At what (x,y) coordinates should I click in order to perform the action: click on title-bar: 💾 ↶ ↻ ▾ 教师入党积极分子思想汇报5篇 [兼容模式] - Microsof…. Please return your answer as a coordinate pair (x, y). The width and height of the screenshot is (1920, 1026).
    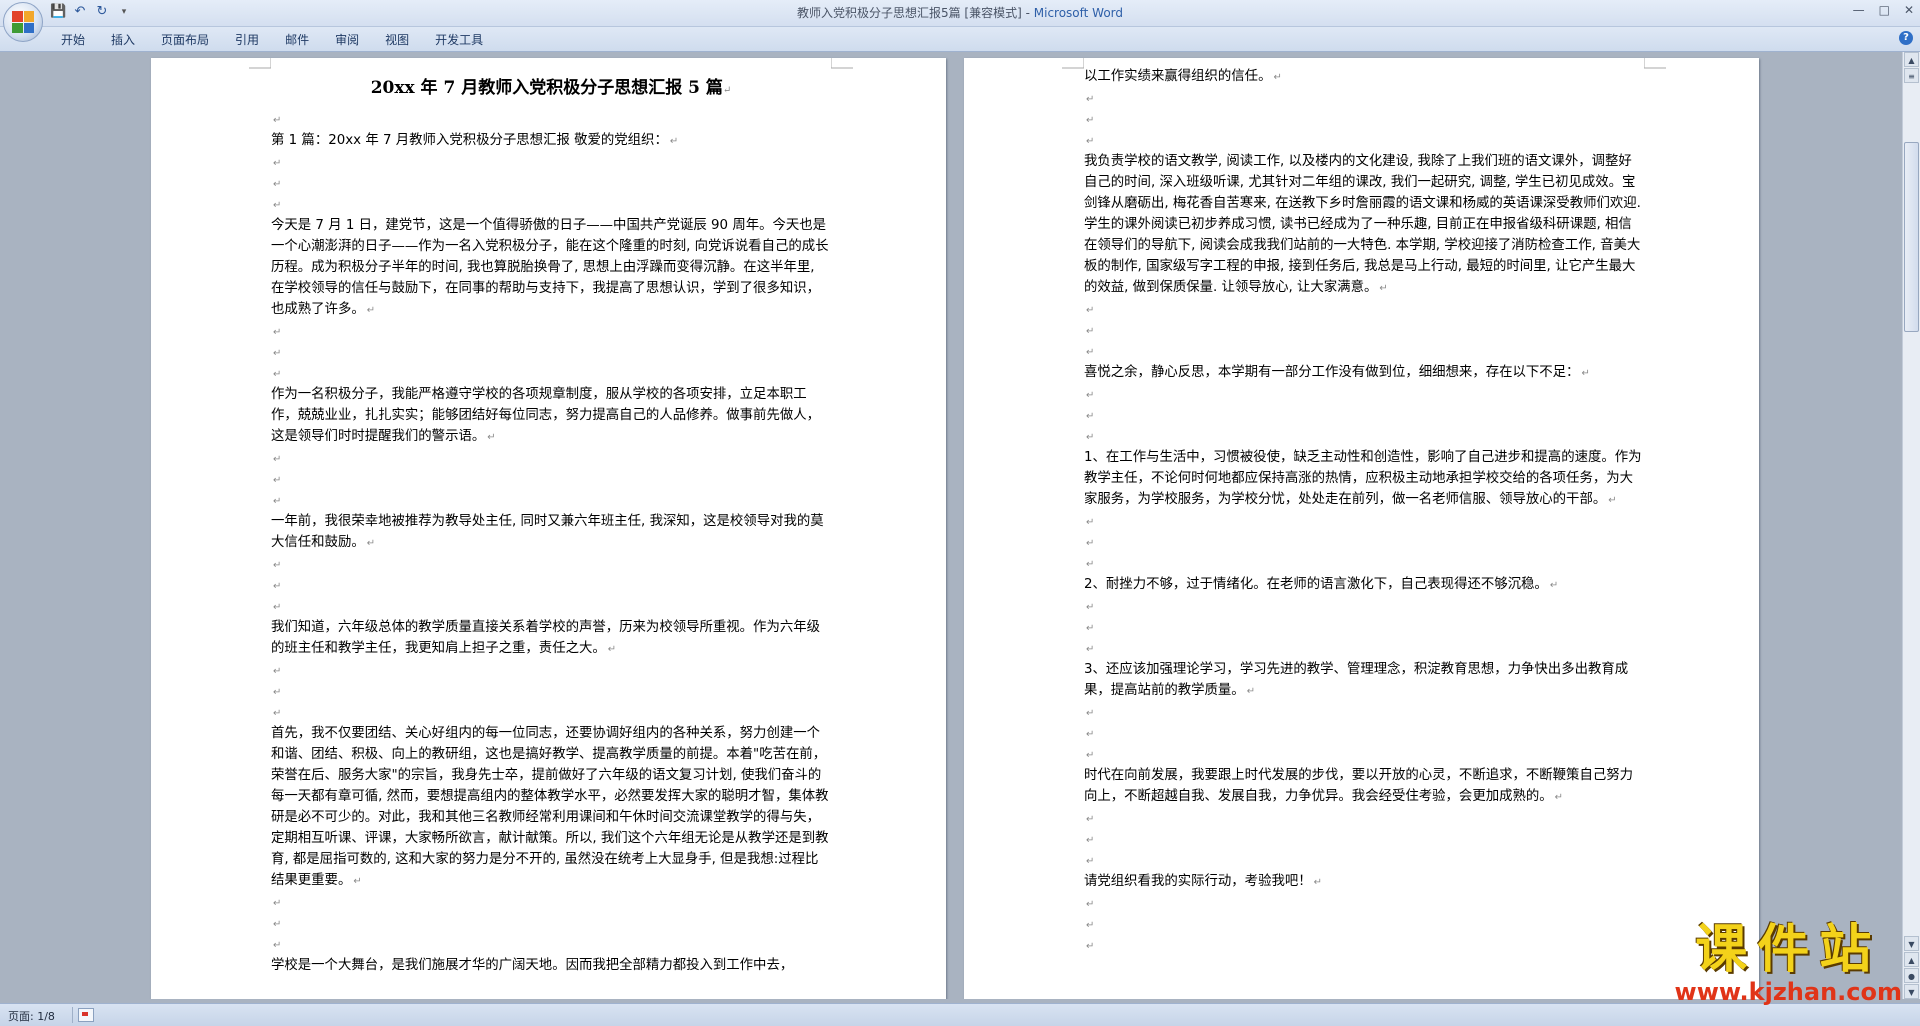
    Looking at the image, I should click on (960, 21).